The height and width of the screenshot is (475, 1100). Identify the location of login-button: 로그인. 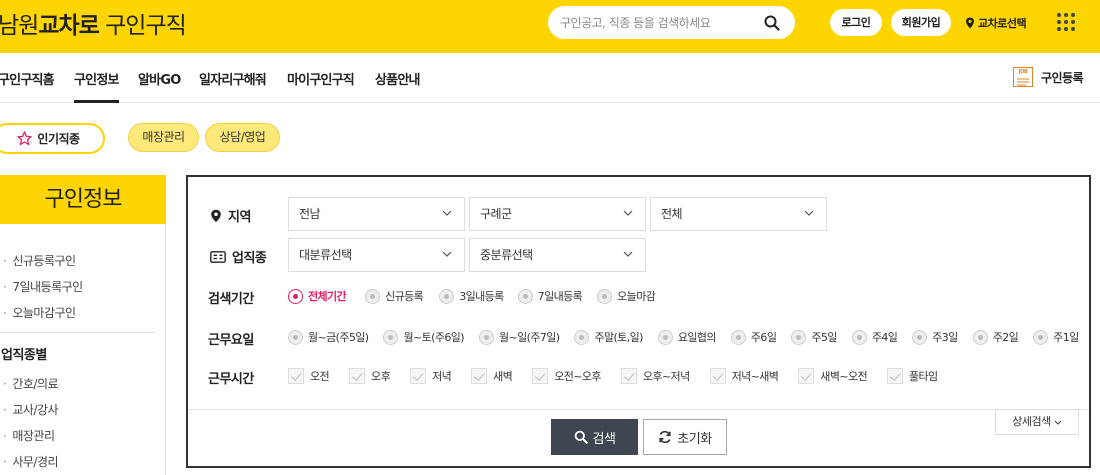
(856, 22).